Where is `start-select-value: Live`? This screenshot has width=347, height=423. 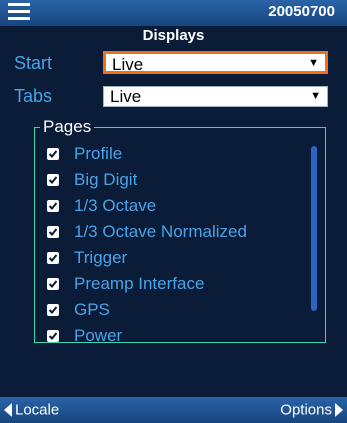 start-select-value: Live is located at coordinates (128, 64).